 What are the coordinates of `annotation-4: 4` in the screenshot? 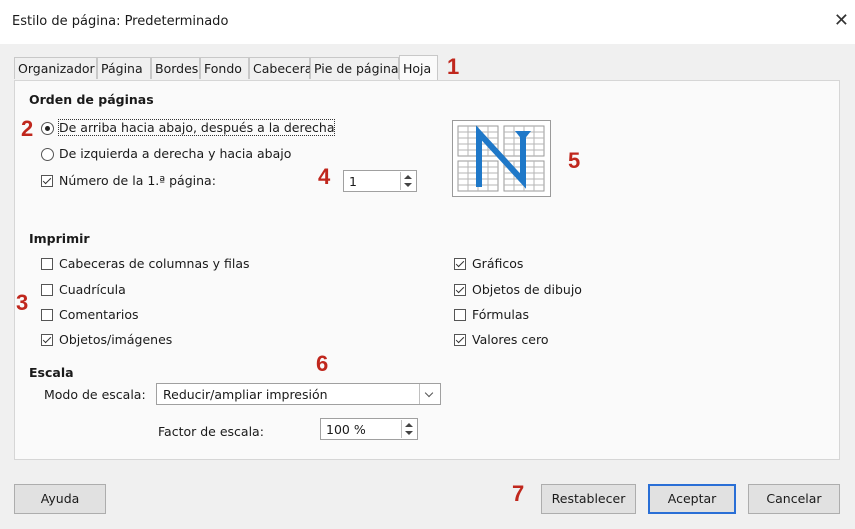 It's located at (324, 176).